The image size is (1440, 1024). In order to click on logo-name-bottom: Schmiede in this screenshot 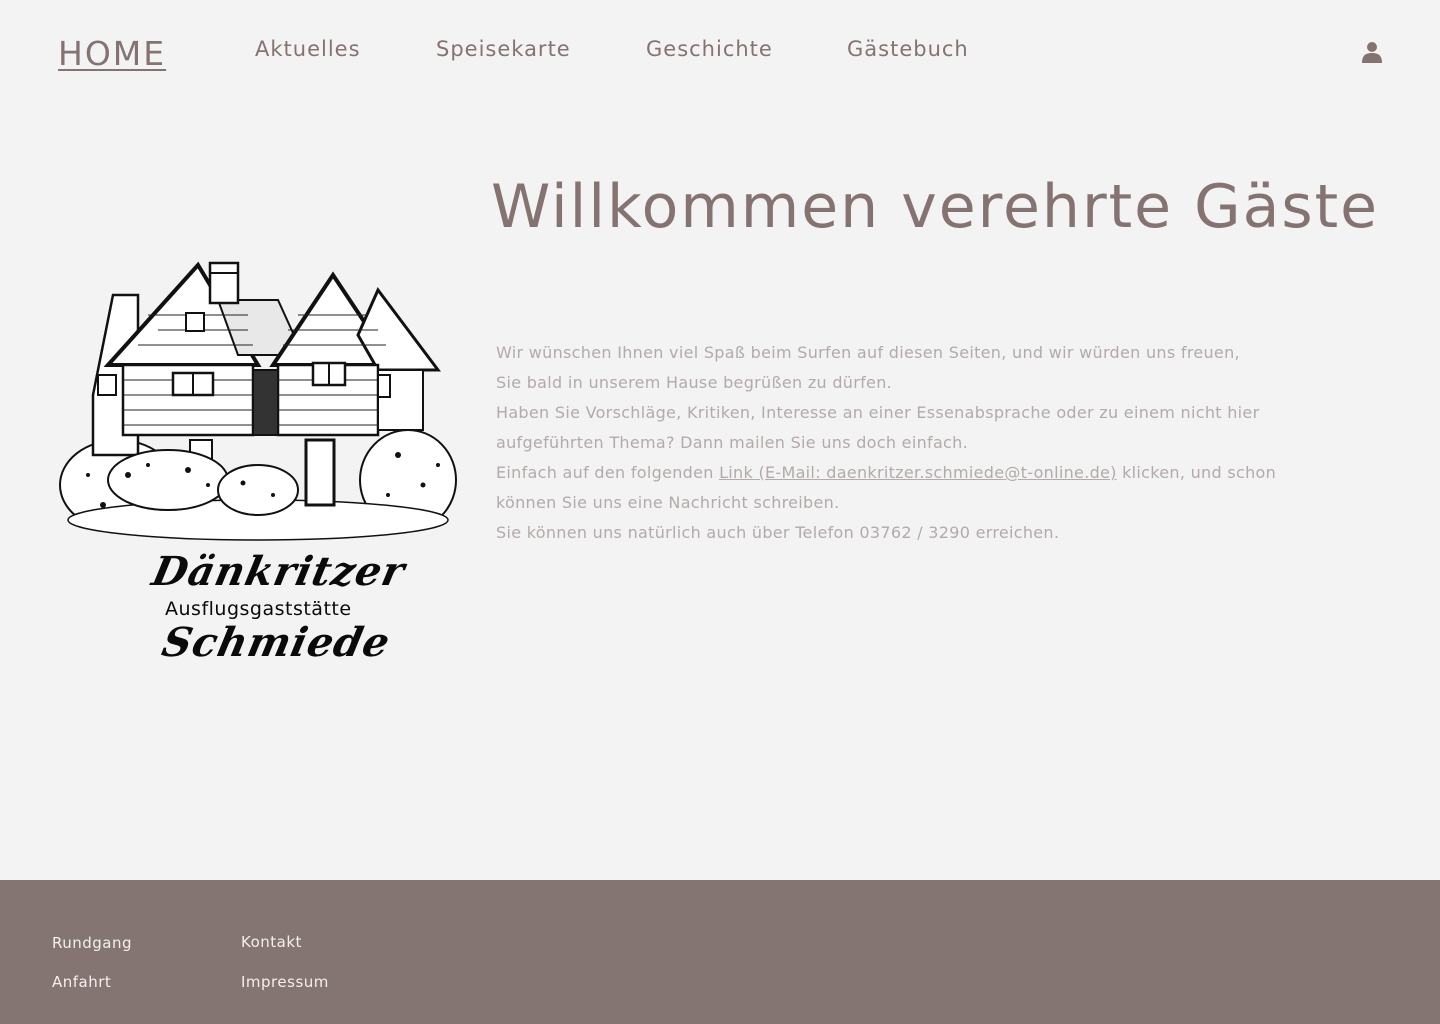, I will do `click(276, 642)`.